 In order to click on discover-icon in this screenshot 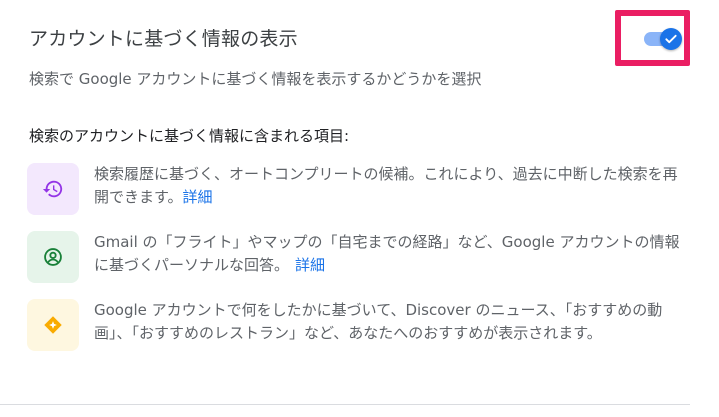, I will do `click(53, 325)`.